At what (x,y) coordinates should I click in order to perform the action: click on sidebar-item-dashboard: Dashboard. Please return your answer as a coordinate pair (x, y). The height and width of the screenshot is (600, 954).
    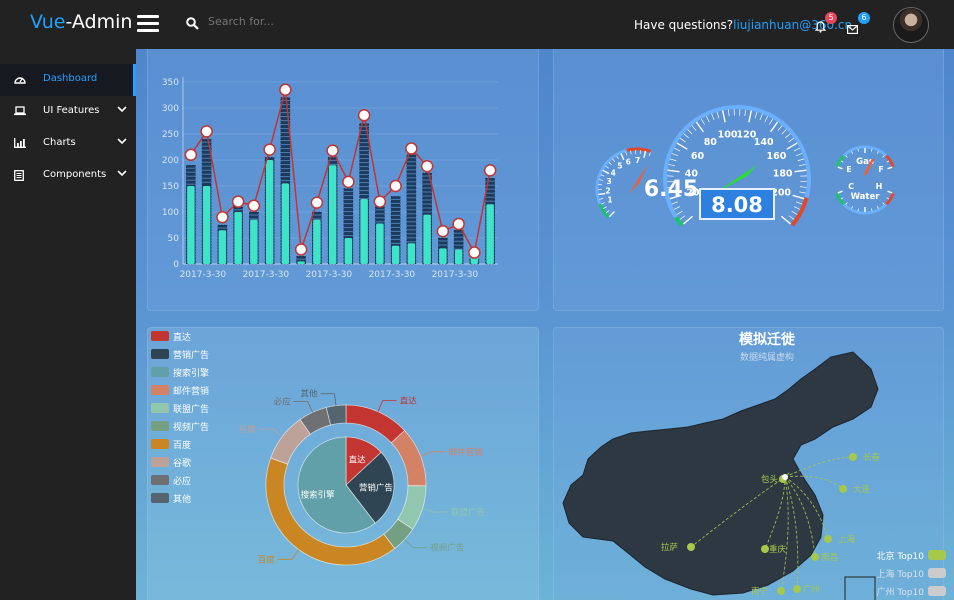
    Looking at the image, I should click on (68, 80).